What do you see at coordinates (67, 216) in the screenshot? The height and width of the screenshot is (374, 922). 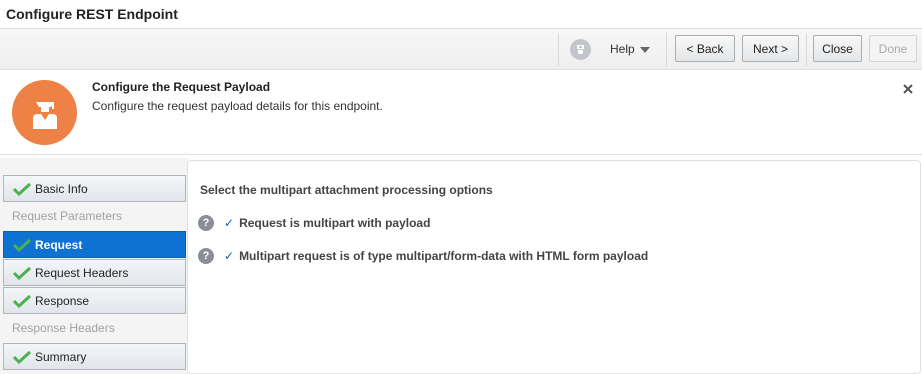 I see `sidebar-group-request-parameters: Request Parameters` at bounding box center [67, 216].